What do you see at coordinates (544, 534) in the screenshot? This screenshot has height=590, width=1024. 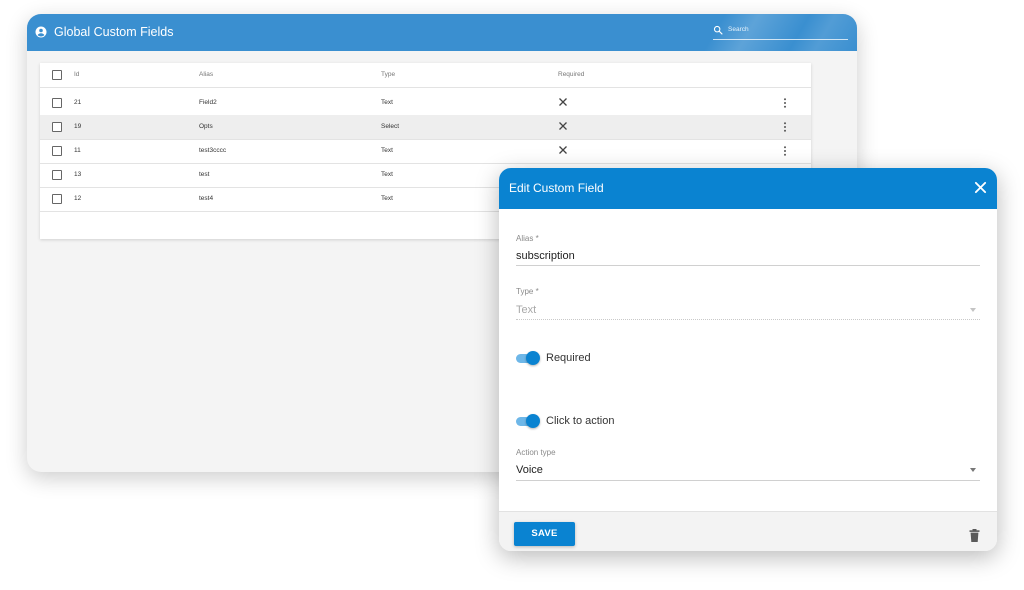 I see `save-button: SAVE` at bounding box center [544, 534].